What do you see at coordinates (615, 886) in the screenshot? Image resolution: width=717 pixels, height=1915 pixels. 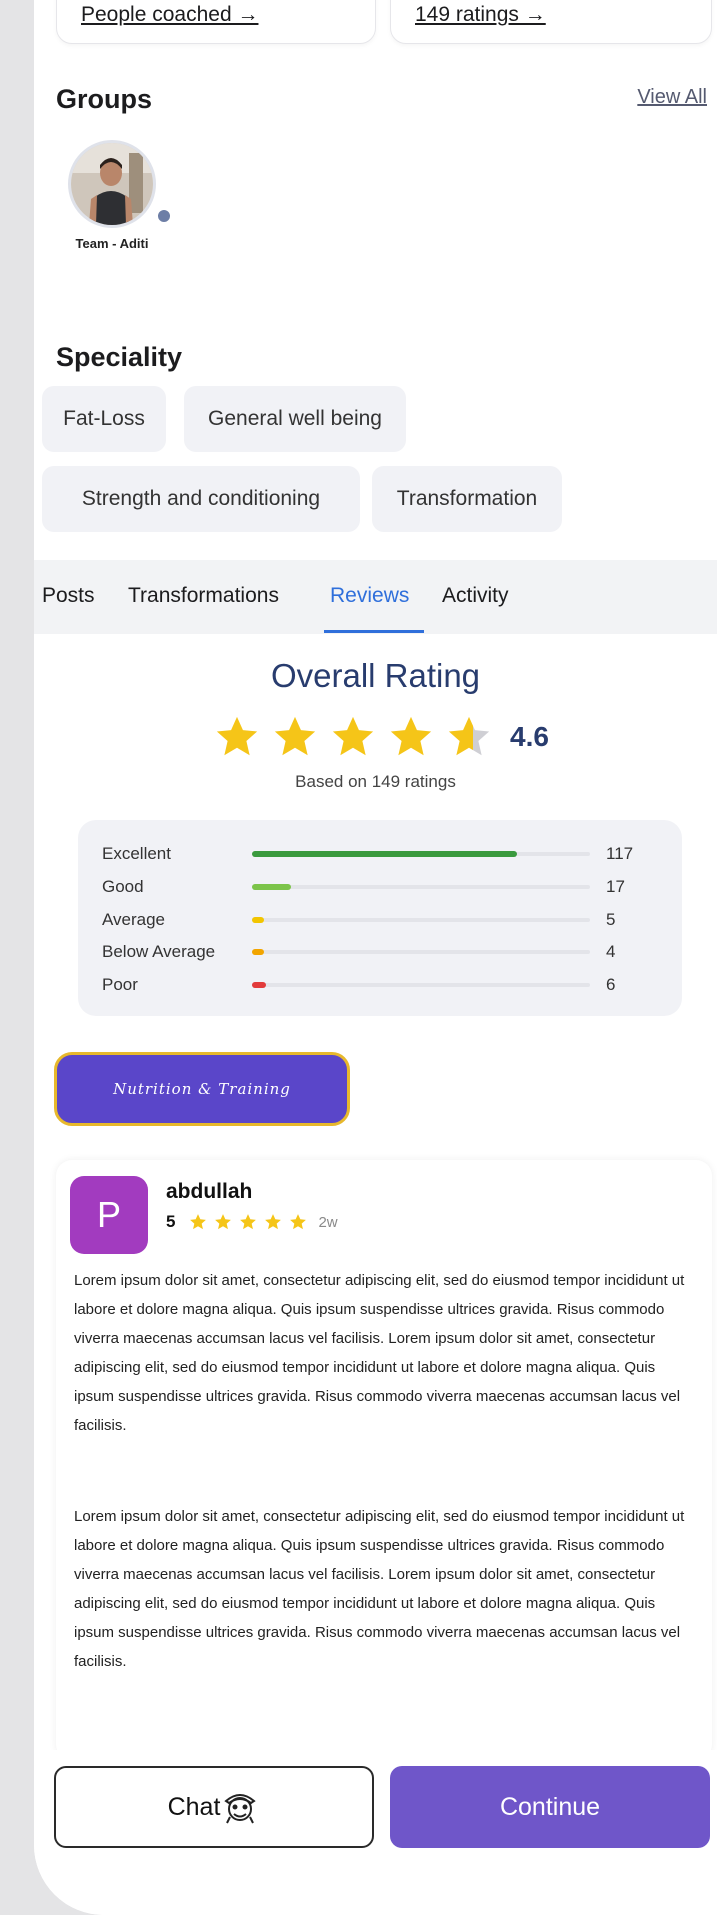 I see `breakdown-count: 17` at bounding box center [615, 886].